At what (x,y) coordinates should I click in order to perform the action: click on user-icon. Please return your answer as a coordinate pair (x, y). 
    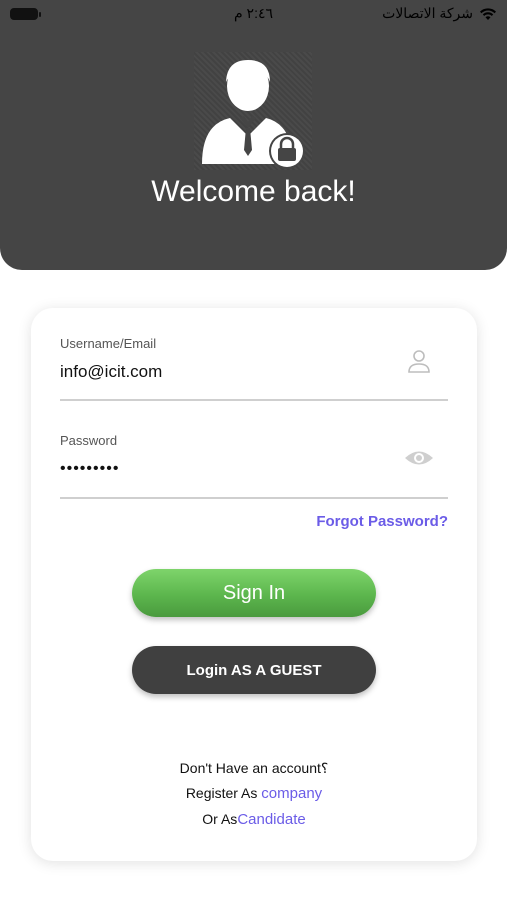
    Looking at the image, I should click on (419, 361).